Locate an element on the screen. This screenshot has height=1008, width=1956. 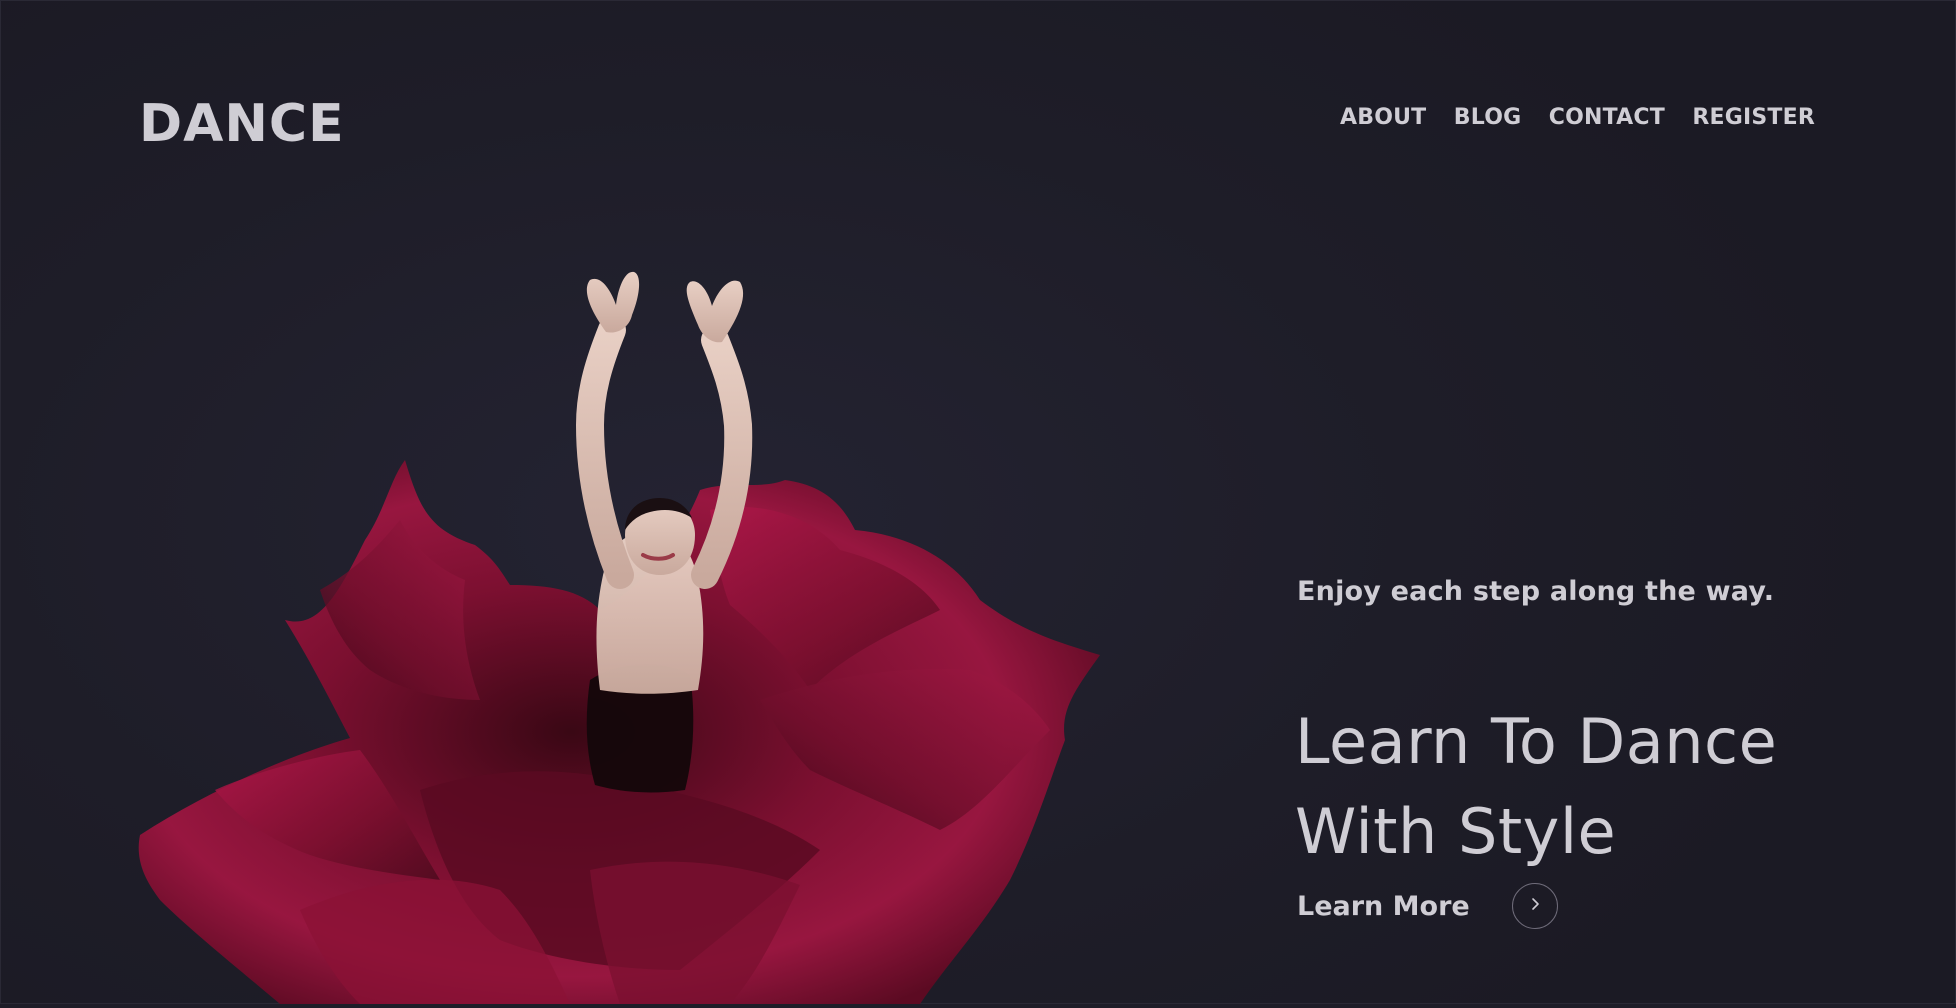
learn-more-button: Learn More is located at coordinates (1427, 906).